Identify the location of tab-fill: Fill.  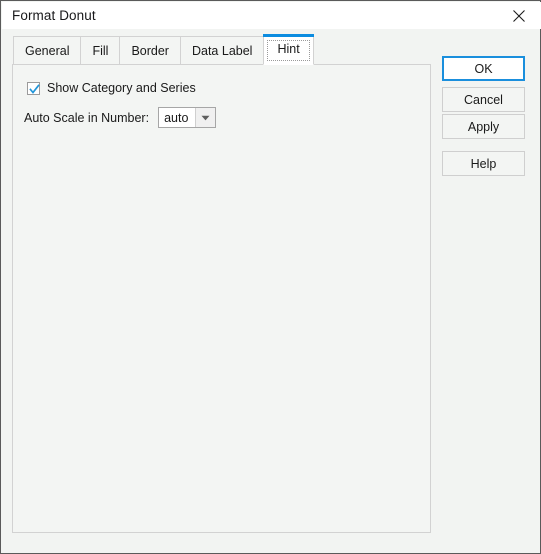
(100, 50).